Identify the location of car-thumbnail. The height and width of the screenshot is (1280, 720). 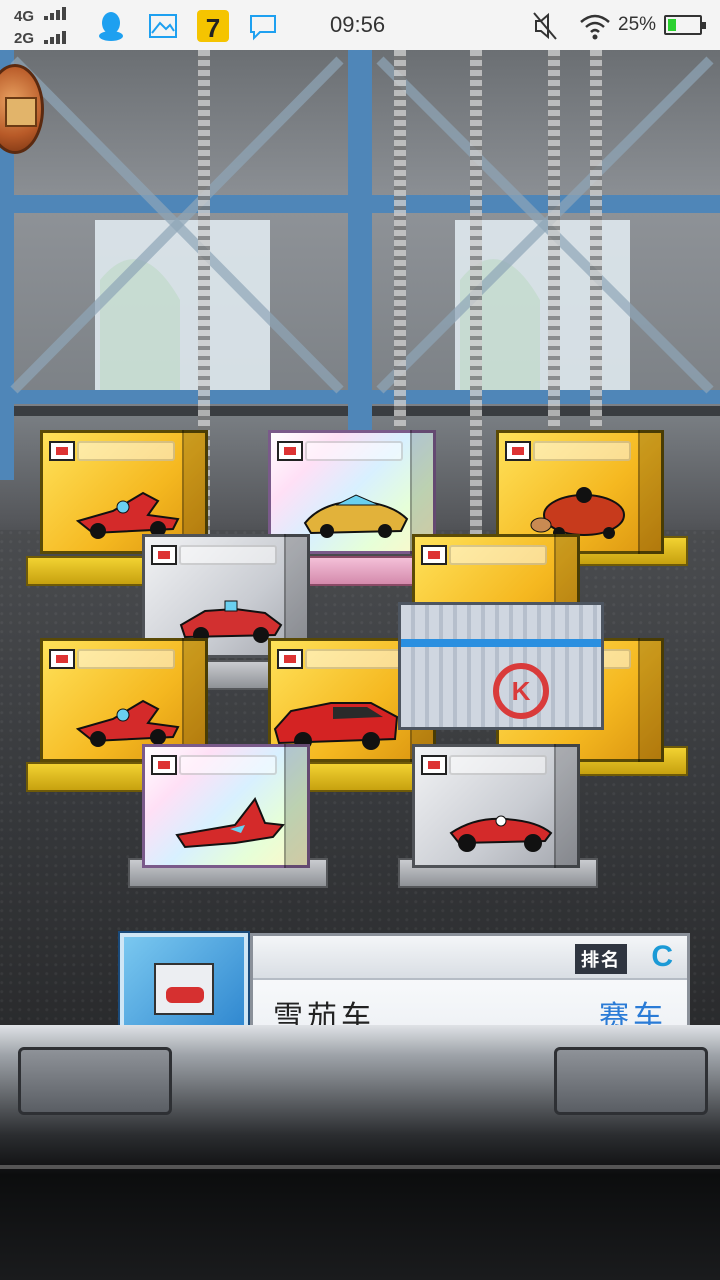
(184, 979).